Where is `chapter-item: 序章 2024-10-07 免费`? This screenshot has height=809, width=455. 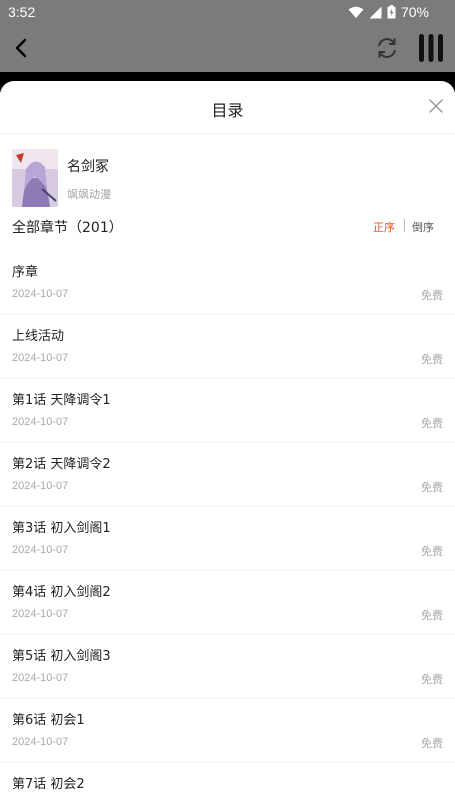 chapter-item: 序章 2024-10-07 免费 is located at coordinates (227, 283).